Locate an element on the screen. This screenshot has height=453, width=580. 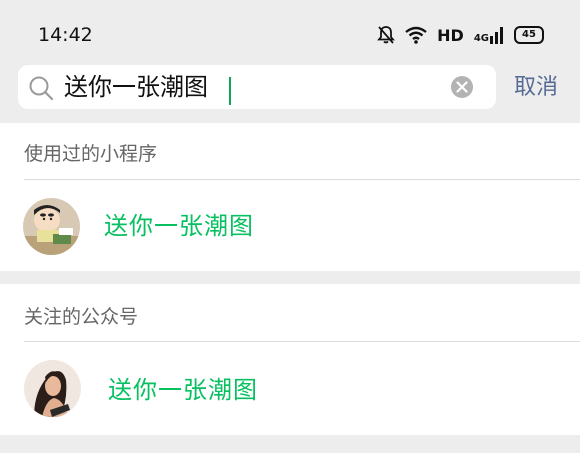
section-title-official-accounts: 关注的公众号 is located at coordinates (81, 317).